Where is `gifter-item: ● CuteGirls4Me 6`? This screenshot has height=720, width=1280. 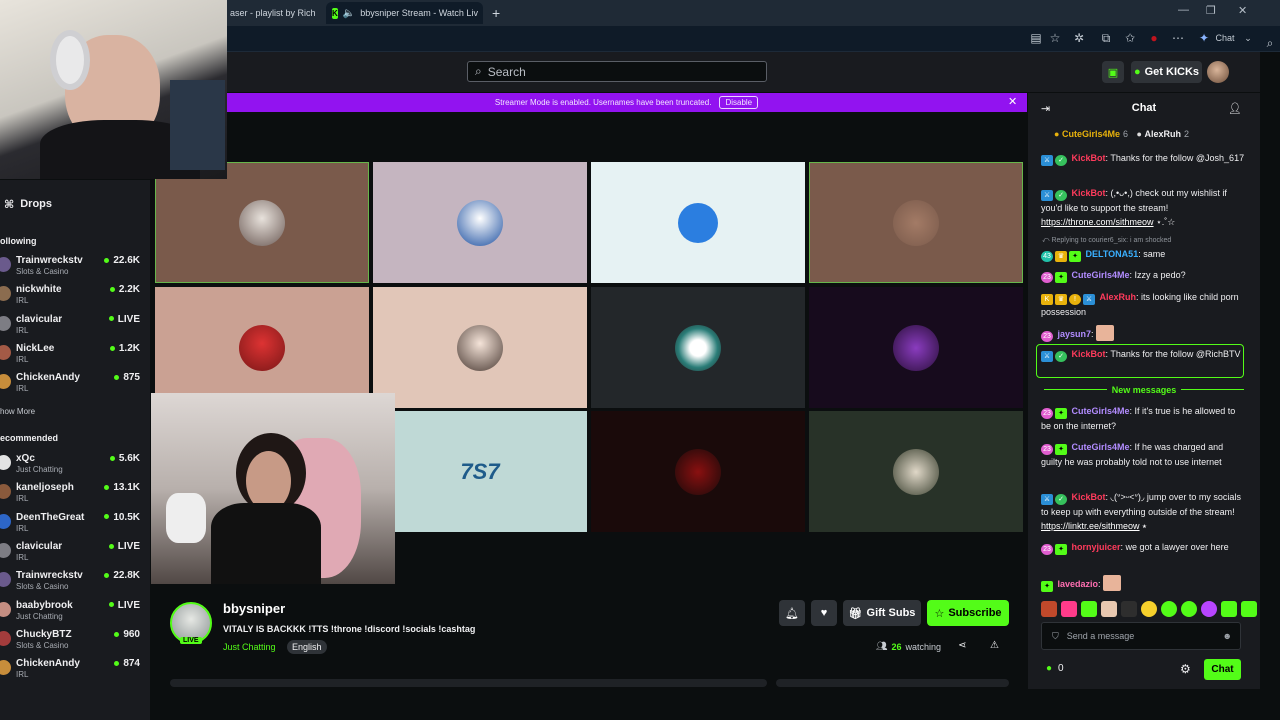 gifter-item: ● CuteGirls4Me 6 is located at coordinates (1091, 134).